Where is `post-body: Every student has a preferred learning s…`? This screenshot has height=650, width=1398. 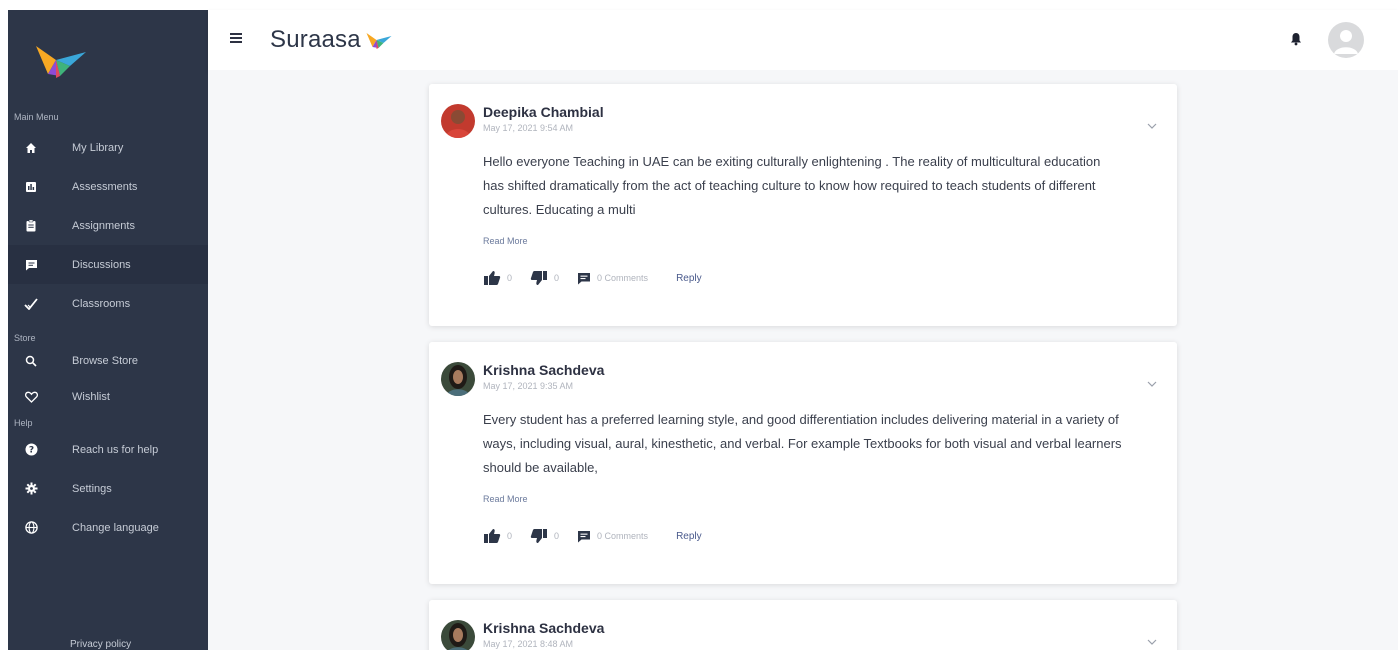 post-body: Every student has a preferred learning s… is located at coordinates (802, 443).